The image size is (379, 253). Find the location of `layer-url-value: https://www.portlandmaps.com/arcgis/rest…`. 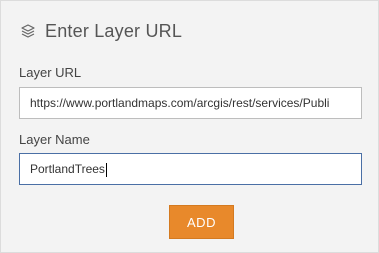

layer-url-value: https://www.portlandmaps.com/arcgis/rest… is located at coordinates (180, 103).